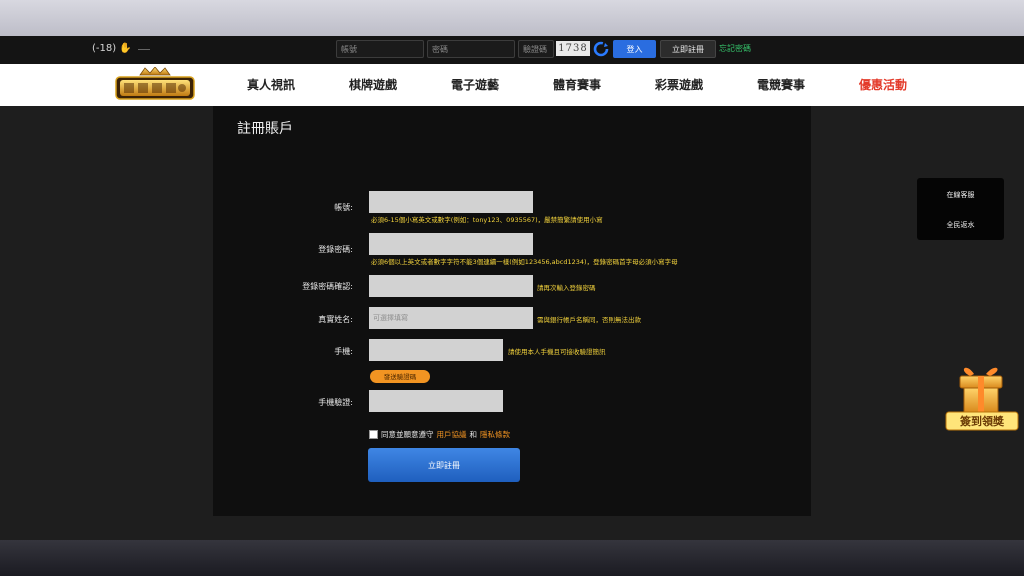  Describe the element at coordinates (960, 209) in the screenshot. I see `side-service-widget: 在線客服 全民返水` at that location.